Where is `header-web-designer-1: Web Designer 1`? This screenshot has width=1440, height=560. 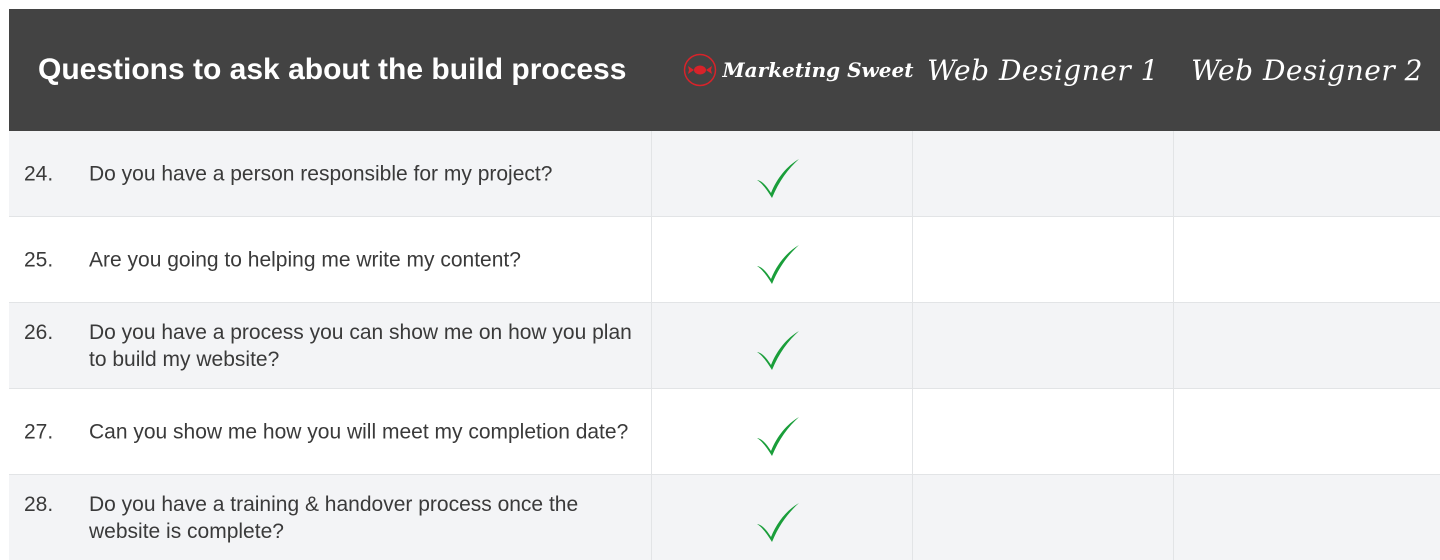 header-web-designer-1: Web Designer 1 is located at coordinates (1043, 70).